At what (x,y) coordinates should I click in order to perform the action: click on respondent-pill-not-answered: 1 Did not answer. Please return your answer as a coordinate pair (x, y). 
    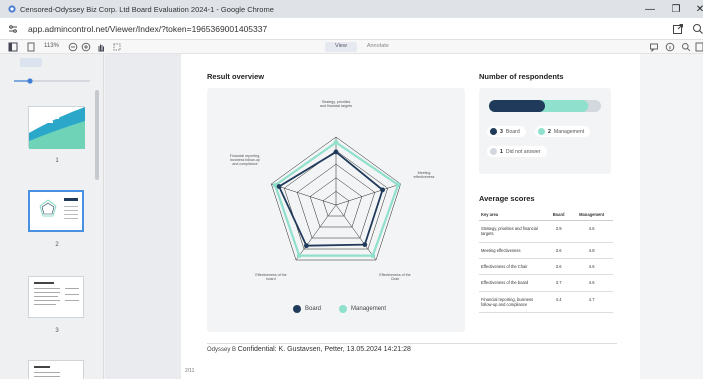
    Looking at the image, I should click on (517, 151).